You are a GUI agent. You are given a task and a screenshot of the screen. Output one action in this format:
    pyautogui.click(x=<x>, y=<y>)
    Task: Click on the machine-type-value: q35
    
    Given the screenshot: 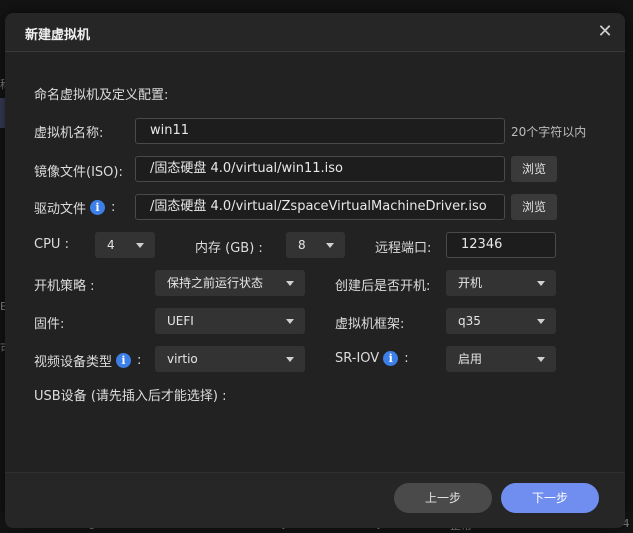 What is the action you would take?
    pyautogui.click(x=469, y=321)
    